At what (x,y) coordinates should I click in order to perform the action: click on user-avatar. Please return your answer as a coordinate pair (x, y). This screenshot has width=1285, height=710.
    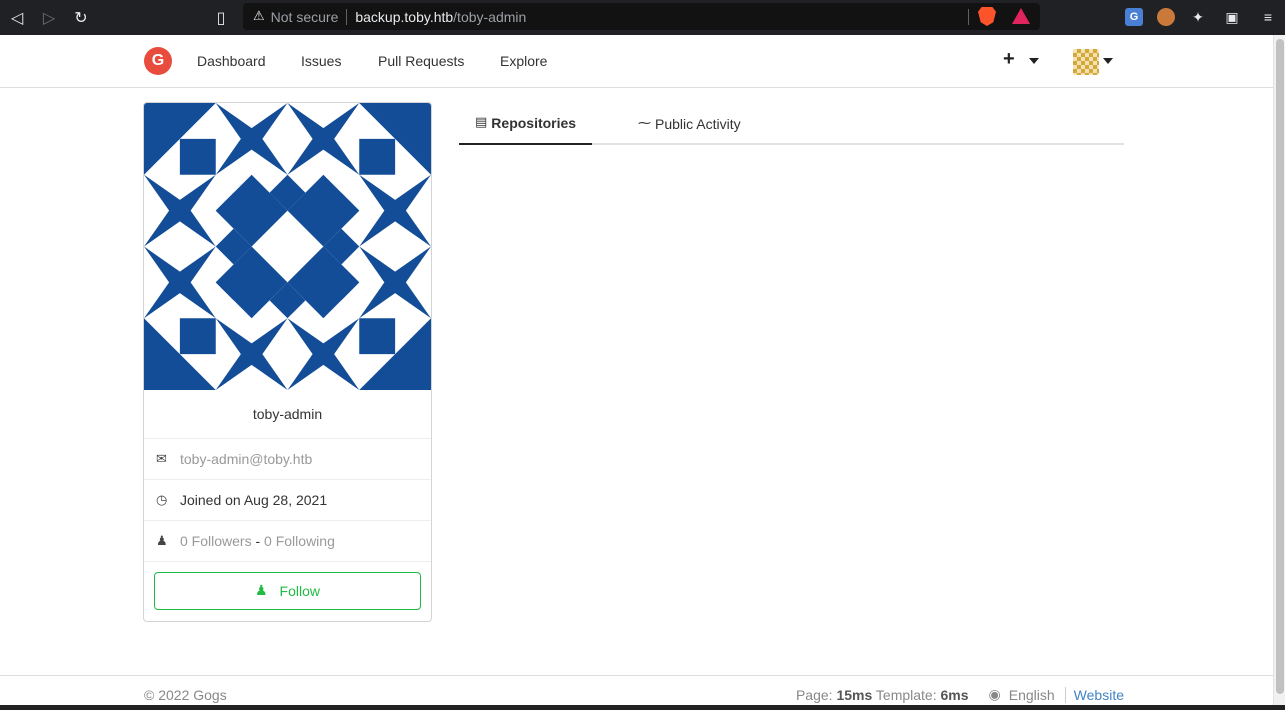
    Looking at the image, I should click on (1086, 62).